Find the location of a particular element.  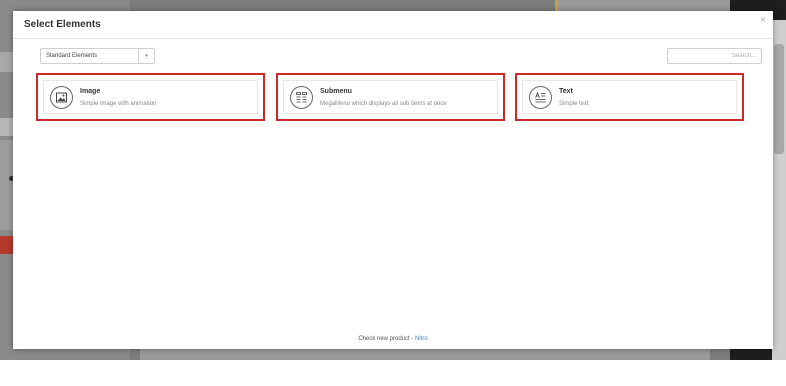

background-footer-bar is located at coordinates (425, 354).